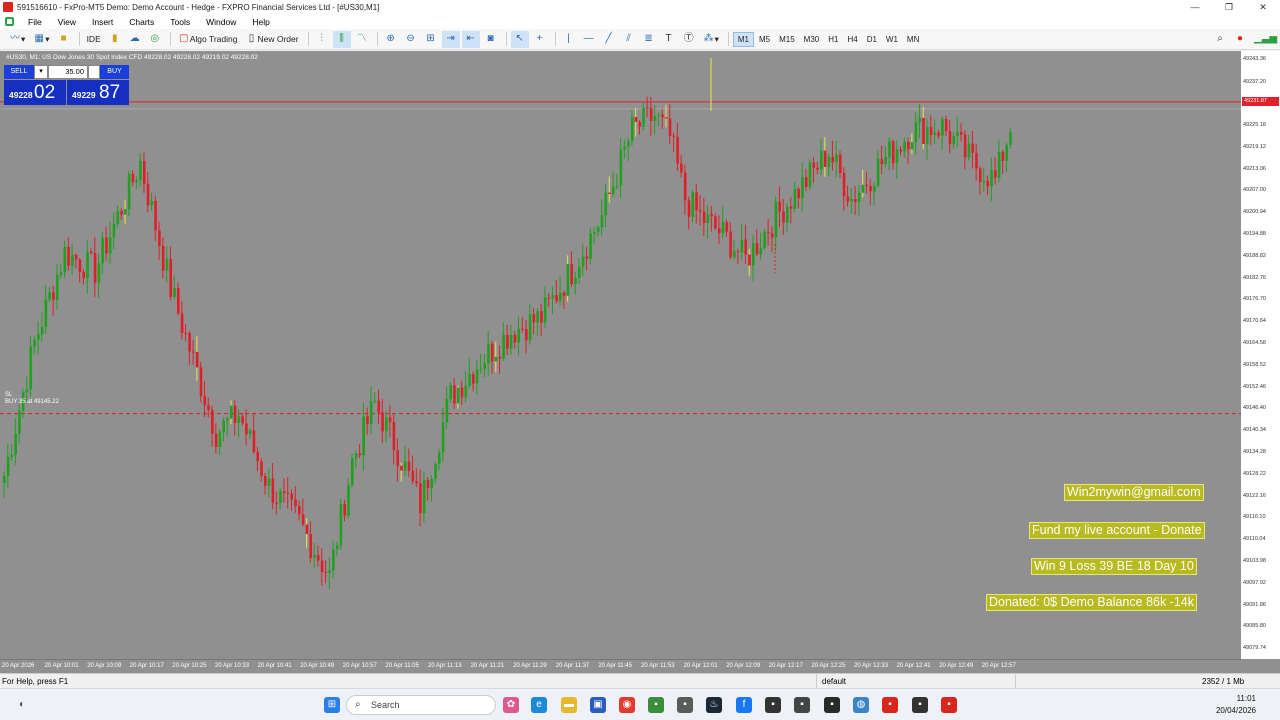  Describe the element at coordinates (41, 39) in the screenshot. I see `templates-button: ▦ ▾` at that location.